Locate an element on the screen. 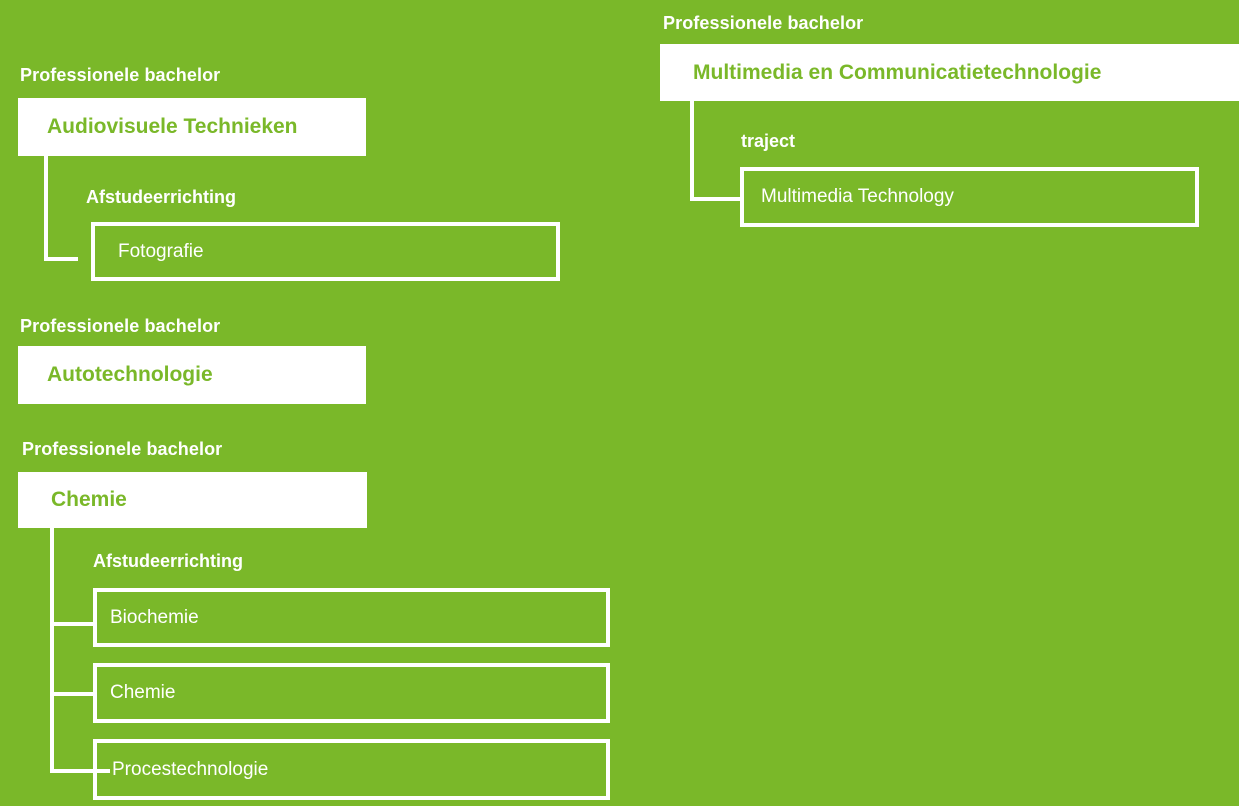  option-label: Biochemie is located at coordinates (154, 617).